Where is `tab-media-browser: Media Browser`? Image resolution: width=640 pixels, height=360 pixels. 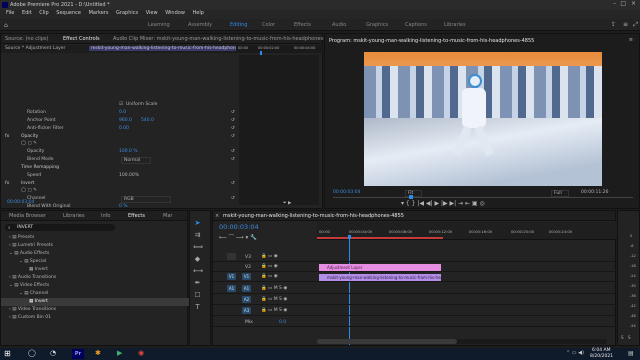
tab-media-browser: Media Browser is located at coordinates (27, 216).